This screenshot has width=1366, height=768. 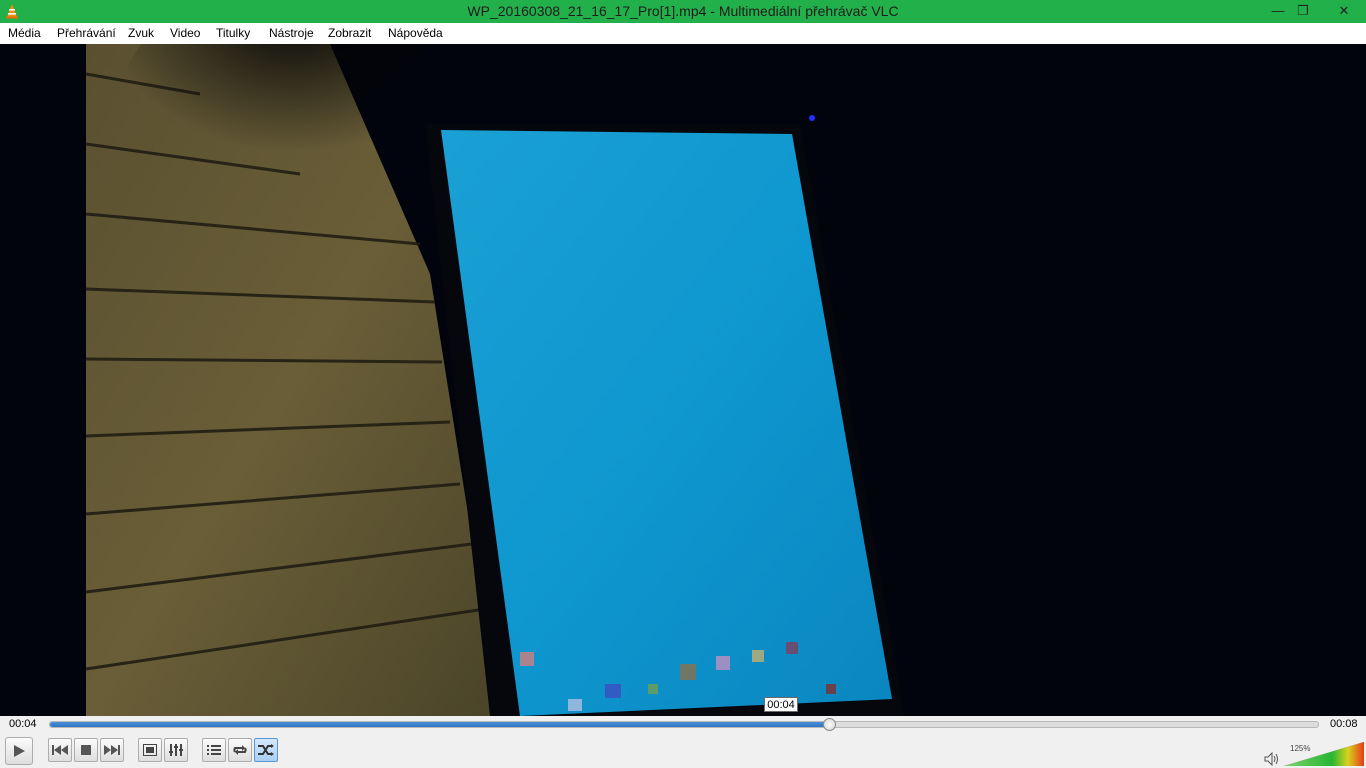 I want to click on speaker-icon, so click(x=1272, y=759).